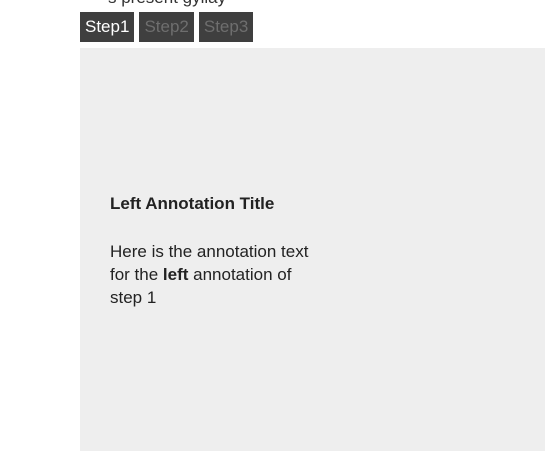 The height and width of the screenshot is (451, 545). Describe the element at coordinates (167, 4) in the screenshot. I see `clipped-header-text: s present gyllay` at that location.